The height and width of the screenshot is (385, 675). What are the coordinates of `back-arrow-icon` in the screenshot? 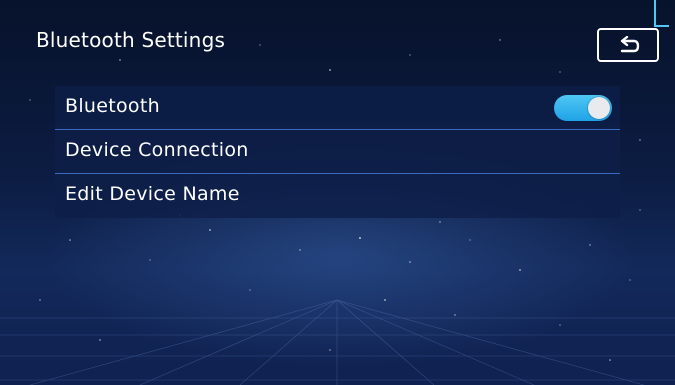 It's located at (630, 44).